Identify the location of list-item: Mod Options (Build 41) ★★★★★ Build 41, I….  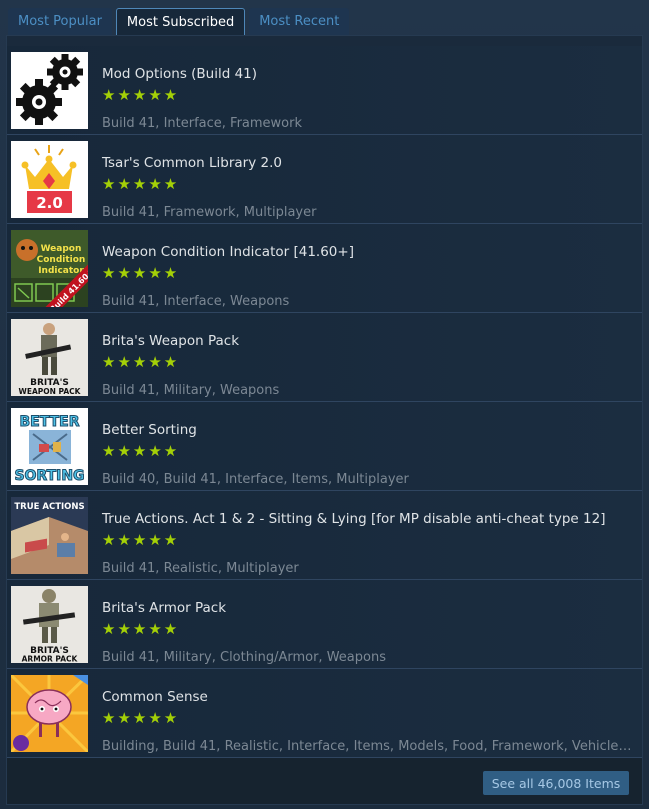
(324, 90).